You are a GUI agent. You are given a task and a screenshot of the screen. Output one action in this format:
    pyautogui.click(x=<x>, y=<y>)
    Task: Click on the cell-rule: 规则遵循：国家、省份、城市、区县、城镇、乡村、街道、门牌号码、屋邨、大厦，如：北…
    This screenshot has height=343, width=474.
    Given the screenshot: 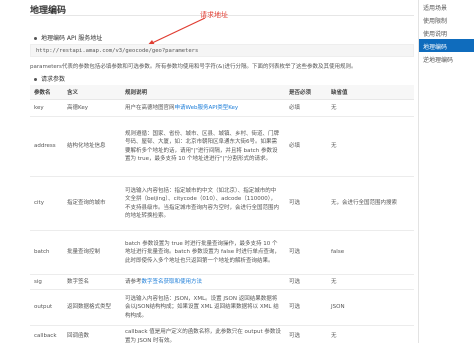 What is the action you would take?
    pyautogui.click(x=203, y=146)
    